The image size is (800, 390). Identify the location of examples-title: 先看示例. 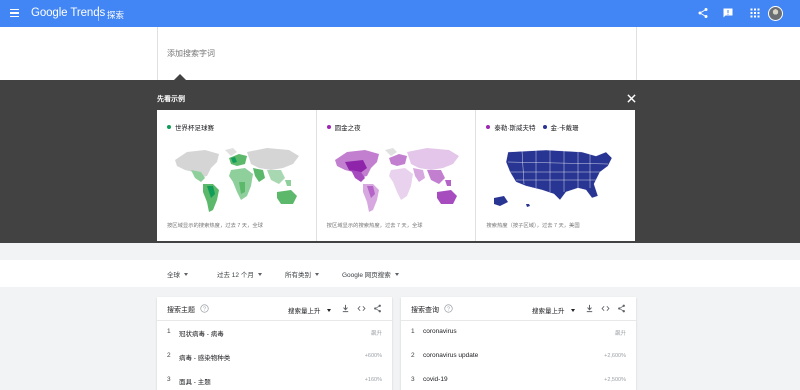
(171, 99).